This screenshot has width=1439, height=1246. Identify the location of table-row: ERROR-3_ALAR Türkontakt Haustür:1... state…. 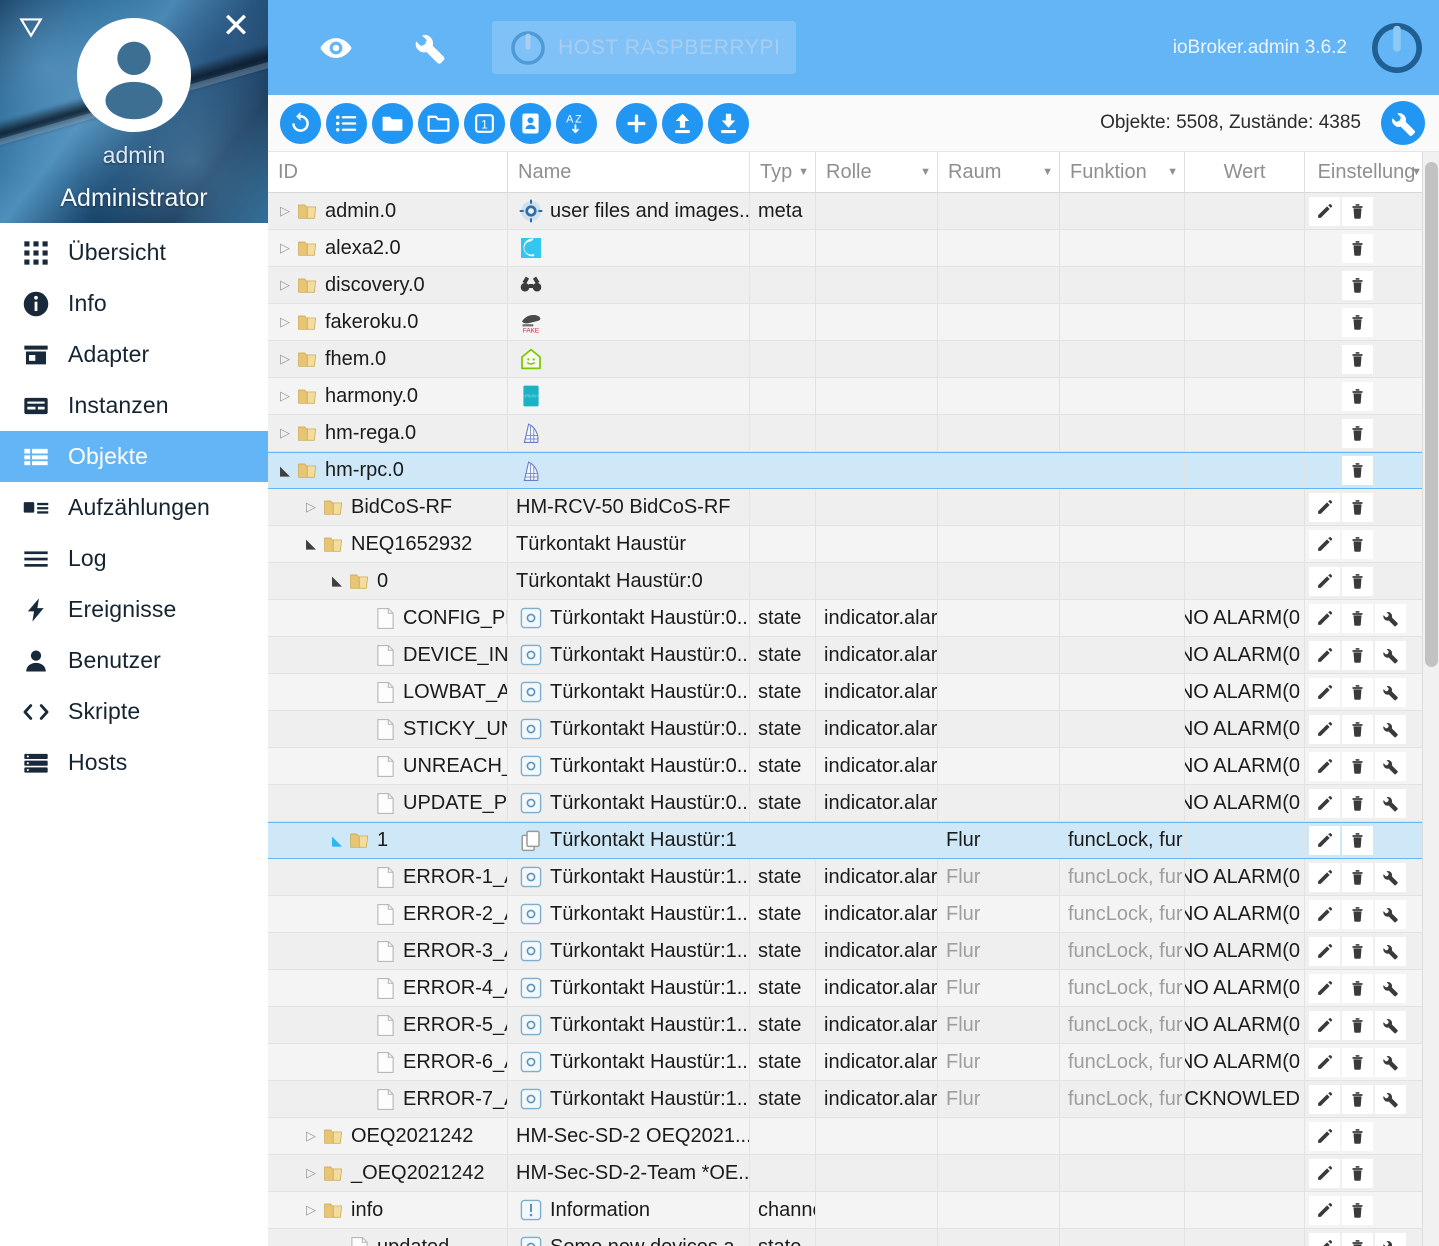
(853, 951).